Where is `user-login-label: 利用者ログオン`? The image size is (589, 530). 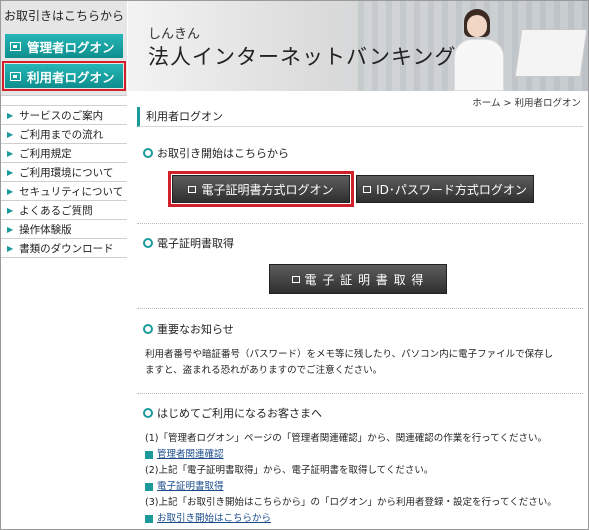
user-login-label: 利用者ログオン is located at coordinates (71, 77).